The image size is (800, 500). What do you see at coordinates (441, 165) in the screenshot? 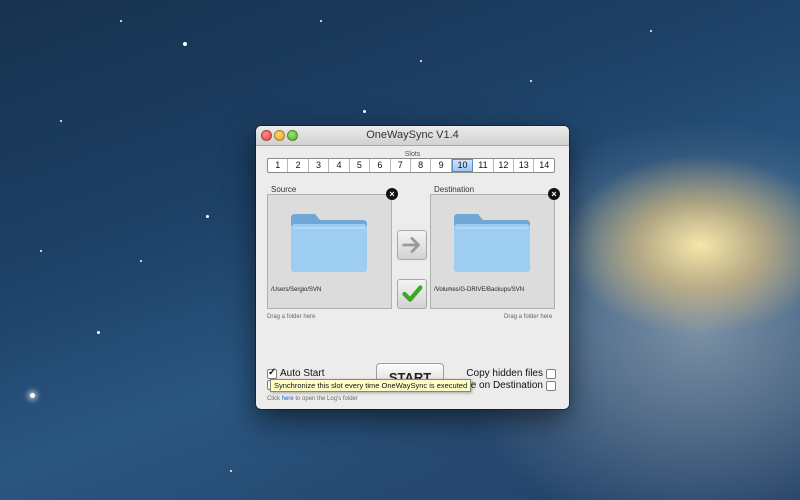
I see `slot-button-9: 9` at bounding box center [441, 165].